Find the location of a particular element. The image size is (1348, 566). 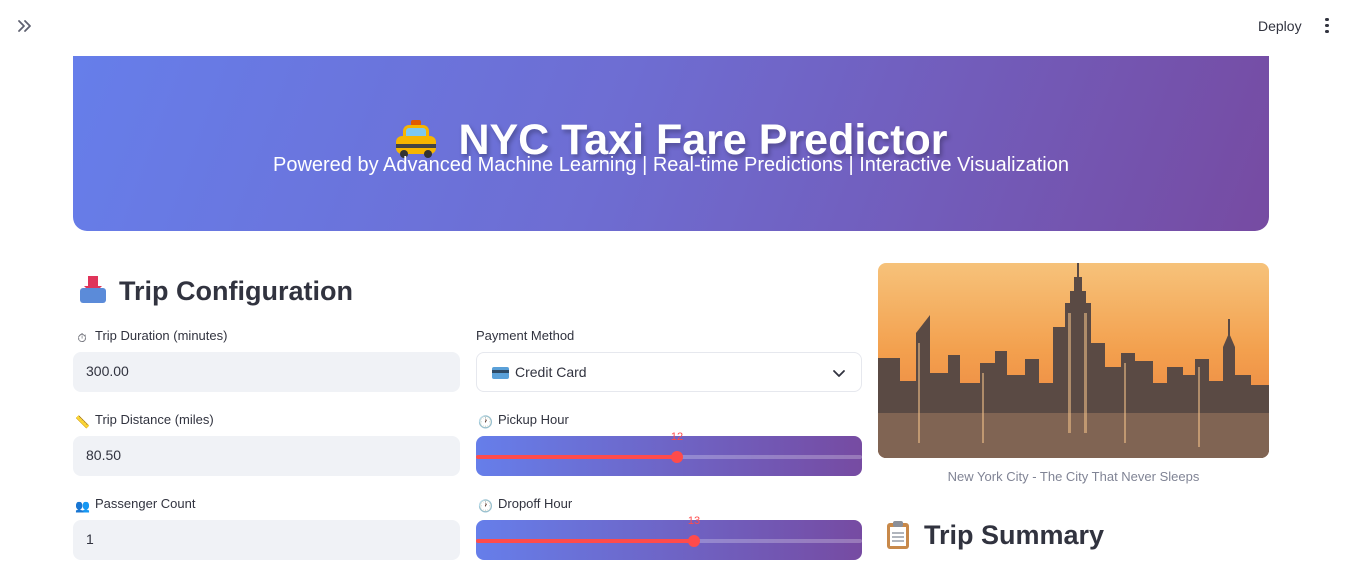

nyc-skyline-image is located at coordinates (1073, 360).